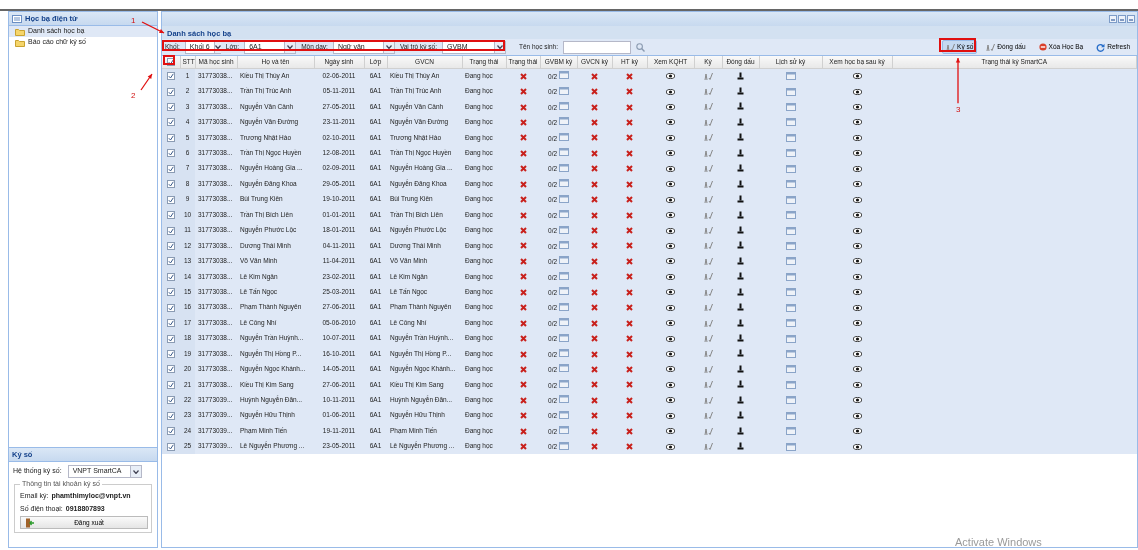  What do you see at coordinates (1113, 19) in the screenshot?
I see `minimize-icon` at bounding box center [1113, 19].